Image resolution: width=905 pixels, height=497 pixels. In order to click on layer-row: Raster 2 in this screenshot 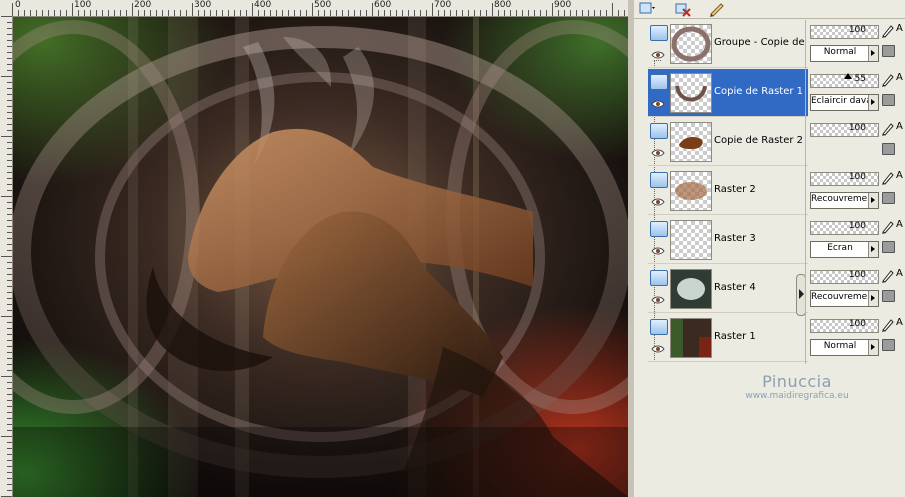, I will do `click(728, 191)`.